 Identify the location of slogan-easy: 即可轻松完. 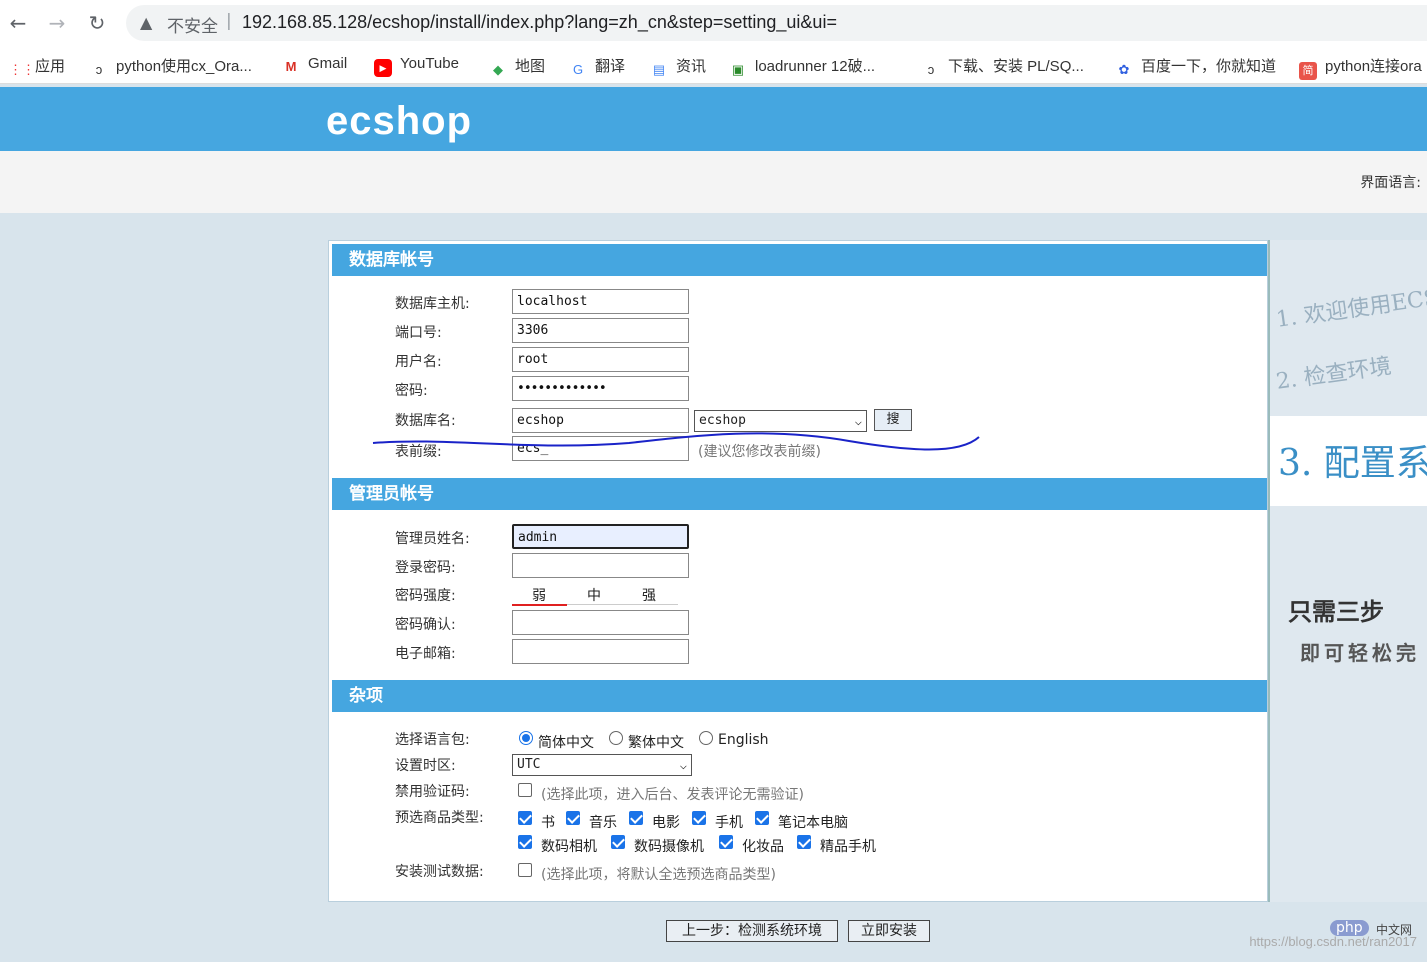
(1360, 653).